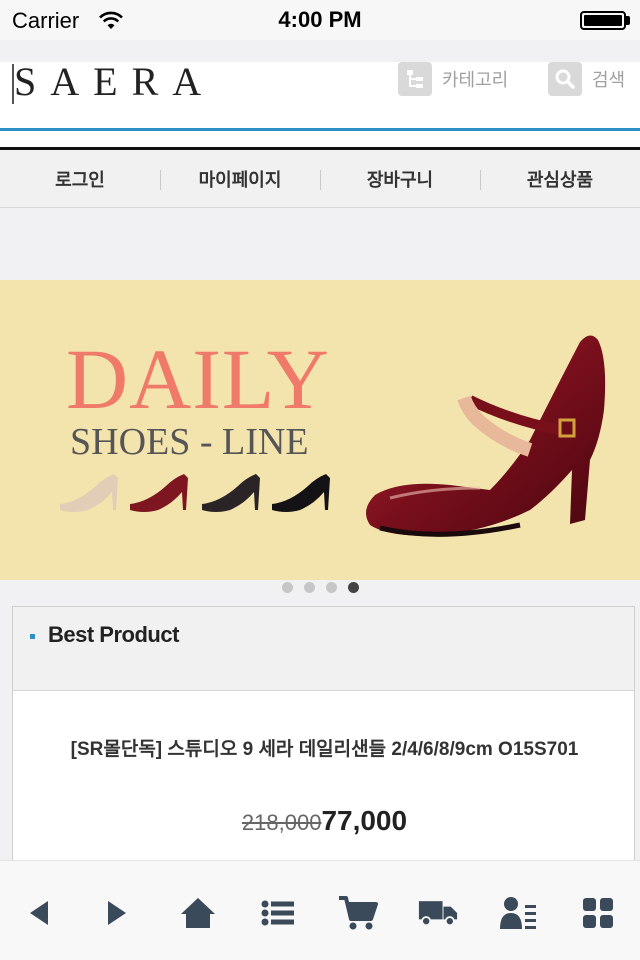 The image size is (640, 960). I want to click on price-row: 218,00077,000, so click(324, 821).